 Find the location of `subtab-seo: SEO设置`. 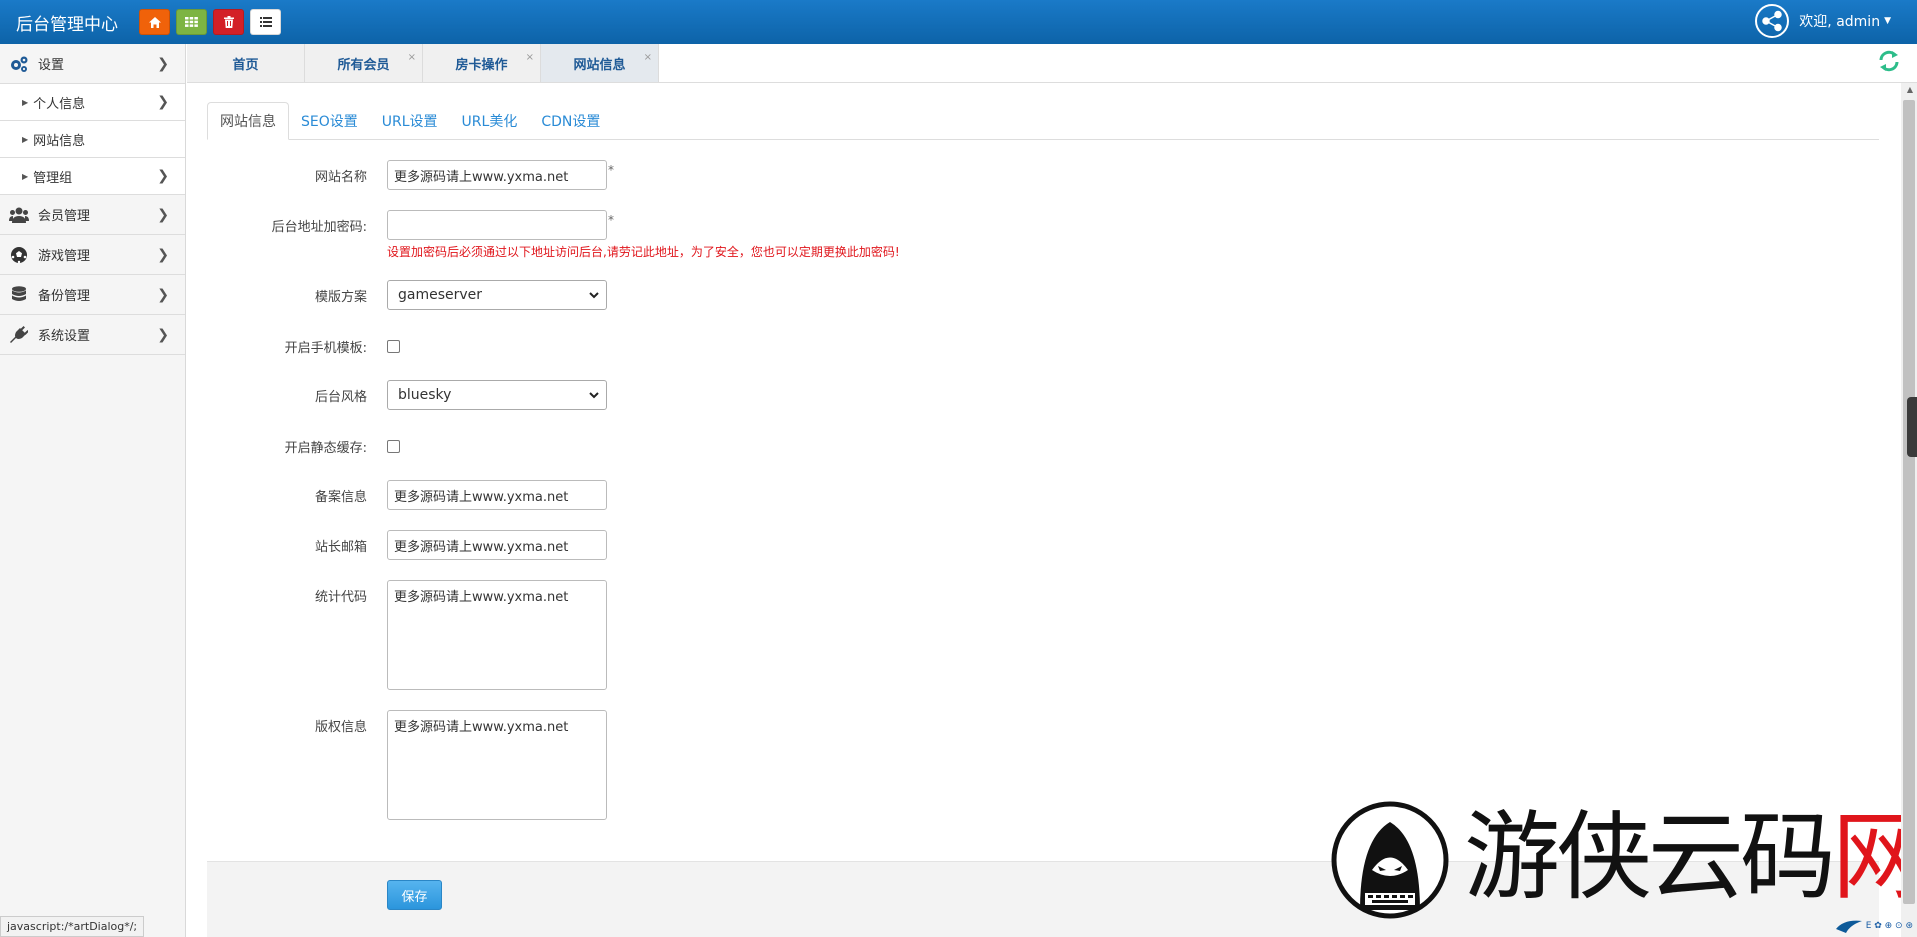

subtab-seo: SEO设置 is located at coordinates (329, 121).